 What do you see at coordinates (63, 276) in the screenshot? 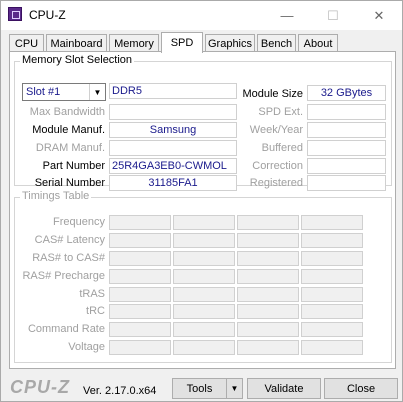
I see `timing-row-label: RAS# Precharge` at bounding box center [63, 276].